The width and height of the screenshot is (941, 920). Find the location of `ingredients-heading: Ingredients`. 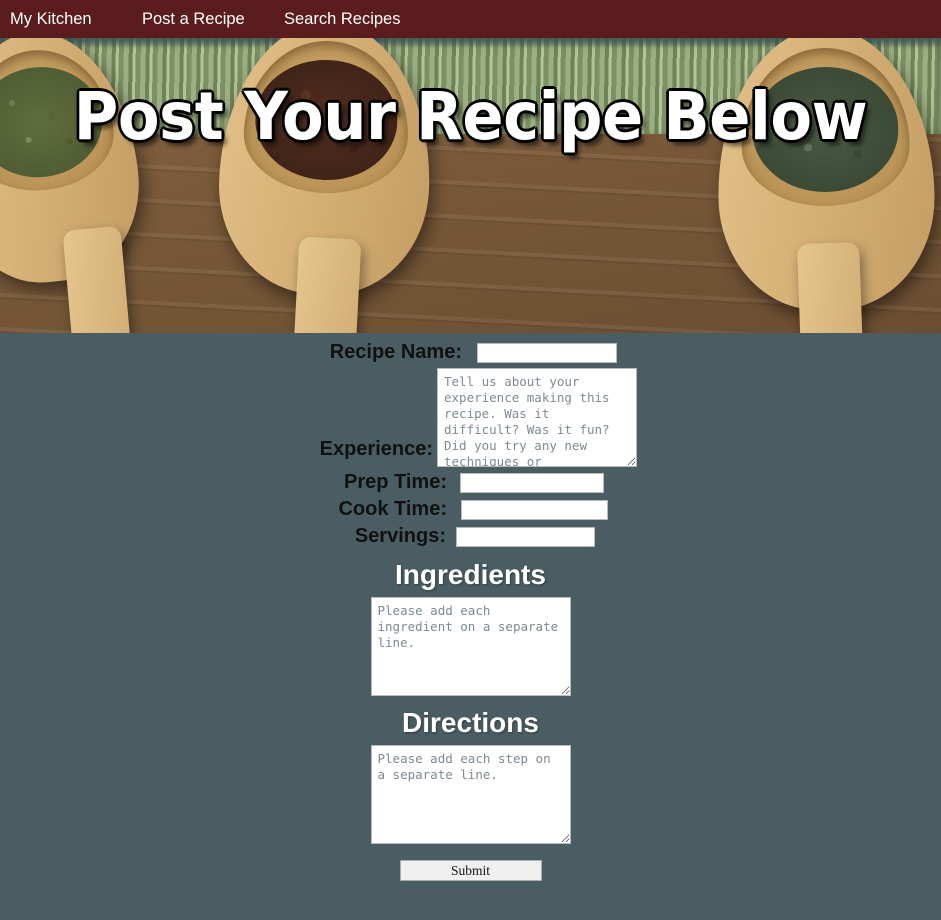

ingredients-heading: Ingredients is located at coordinates (470, 574).